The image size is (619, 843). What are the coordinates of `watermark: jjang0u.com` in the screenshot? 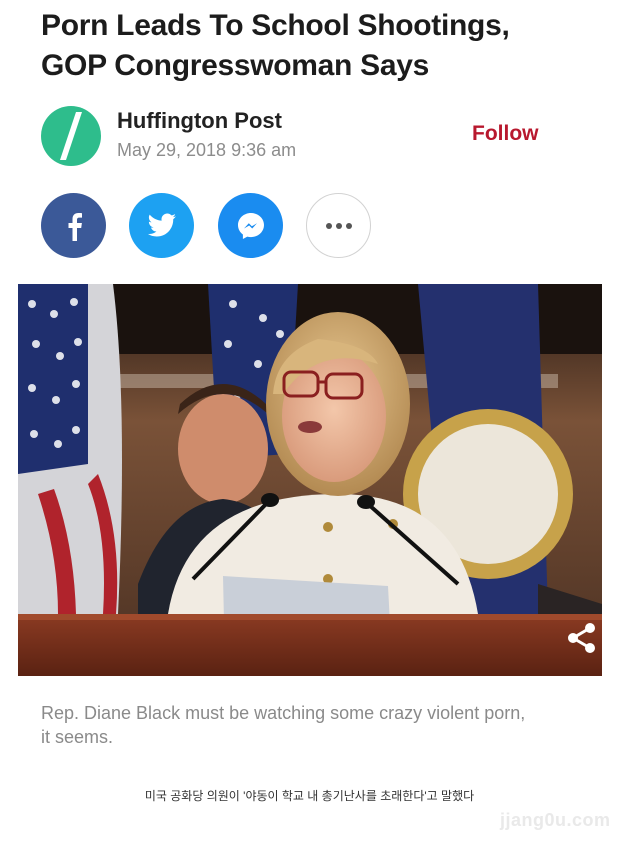 It's located at (555, 820).